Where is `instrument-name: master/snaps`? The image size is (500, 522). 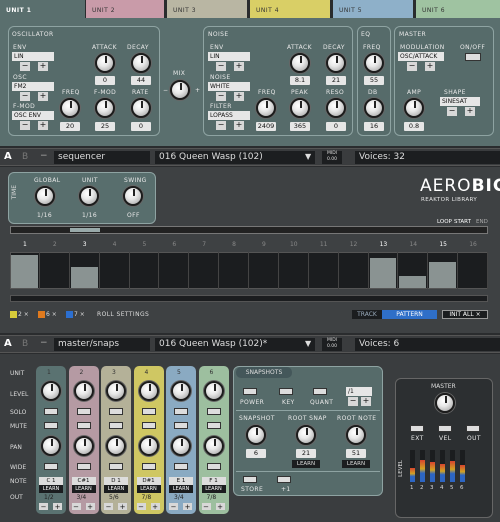 instrument-name: master/snaps is located at coordinates (102, 344).